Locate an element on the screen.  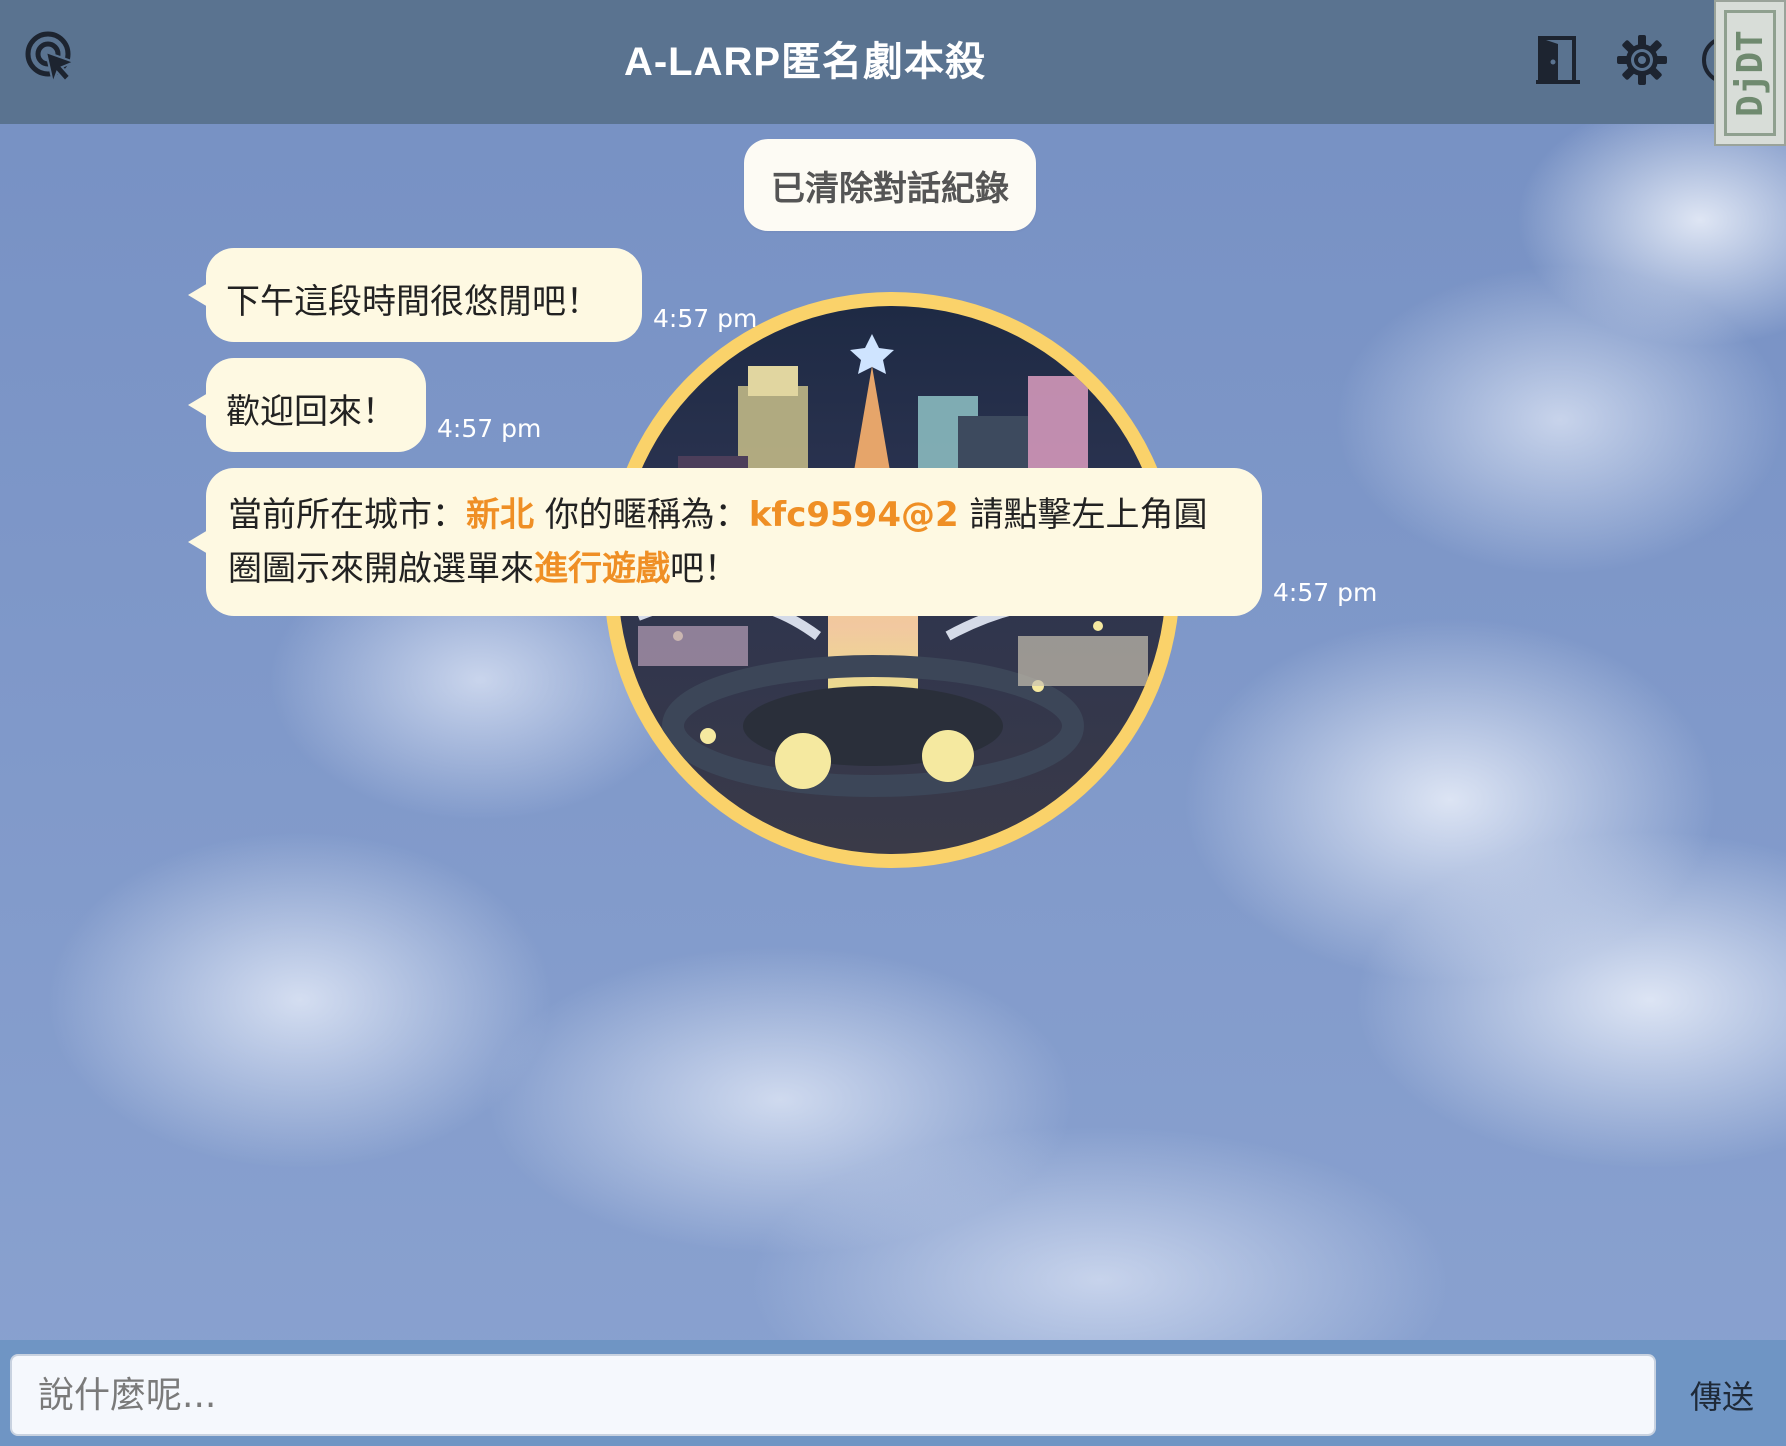
door-exit-icon is located at coordinates (1558, 60).